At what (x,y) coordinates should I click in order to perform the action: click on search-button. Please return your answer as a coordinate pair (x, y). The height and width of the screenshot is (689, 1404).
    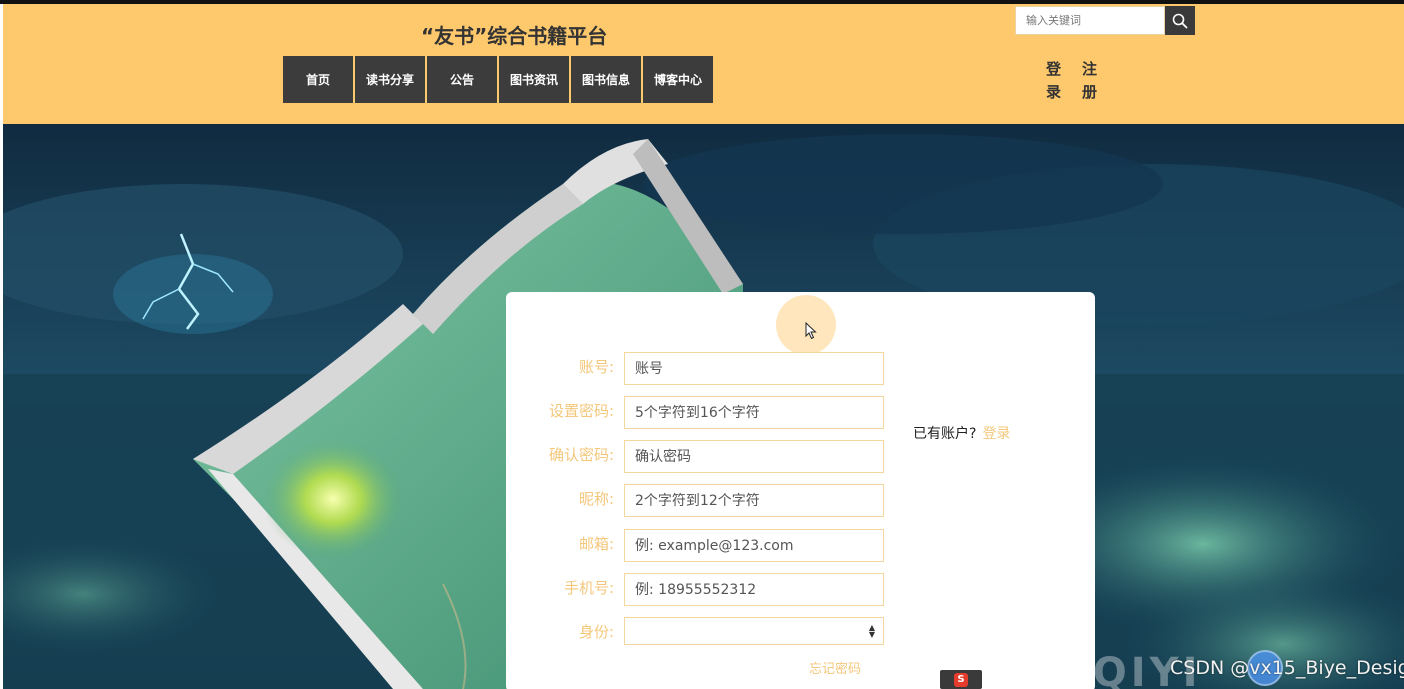
    Looking at the image, I should click on (1180, 20).